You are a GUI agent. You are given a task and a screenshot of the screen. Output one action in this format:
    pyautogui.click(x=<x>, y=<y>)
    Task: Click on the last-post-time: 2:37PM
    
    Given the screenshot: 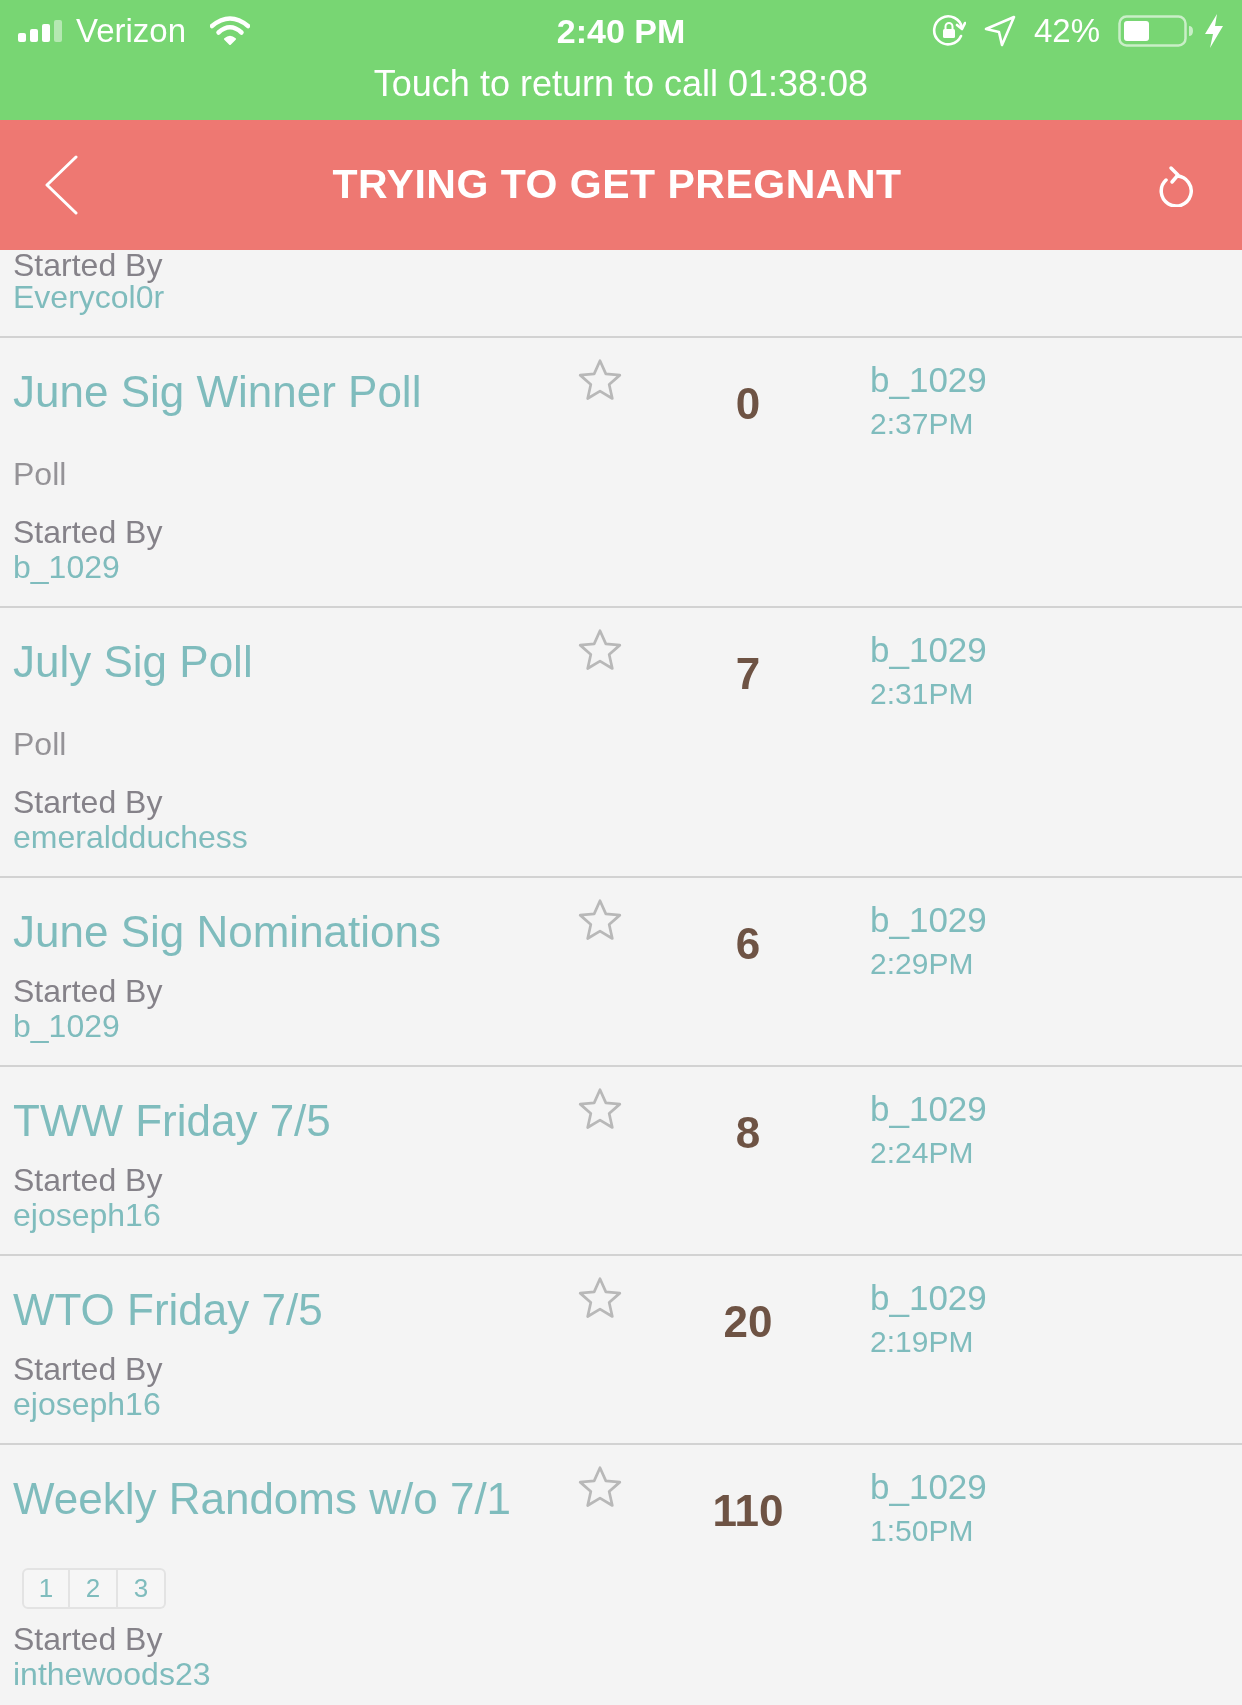 What is the action you would take?
    pyautogui.click(x=922, y=424)
    